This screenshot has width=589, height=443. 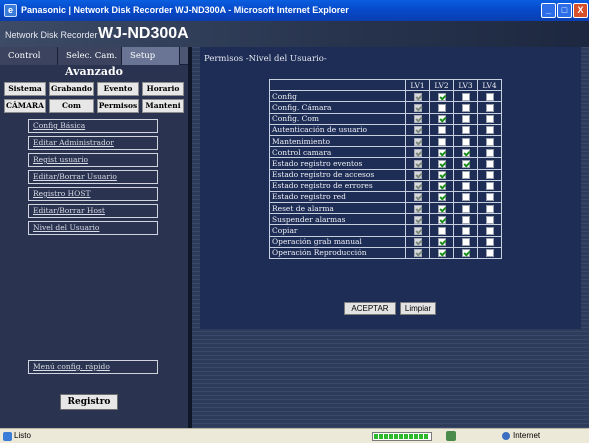 What do you see at coordinates (385, 208) in the screenshot?
I see `table-row: Reset de alarma` at bounding box center [385, 208].